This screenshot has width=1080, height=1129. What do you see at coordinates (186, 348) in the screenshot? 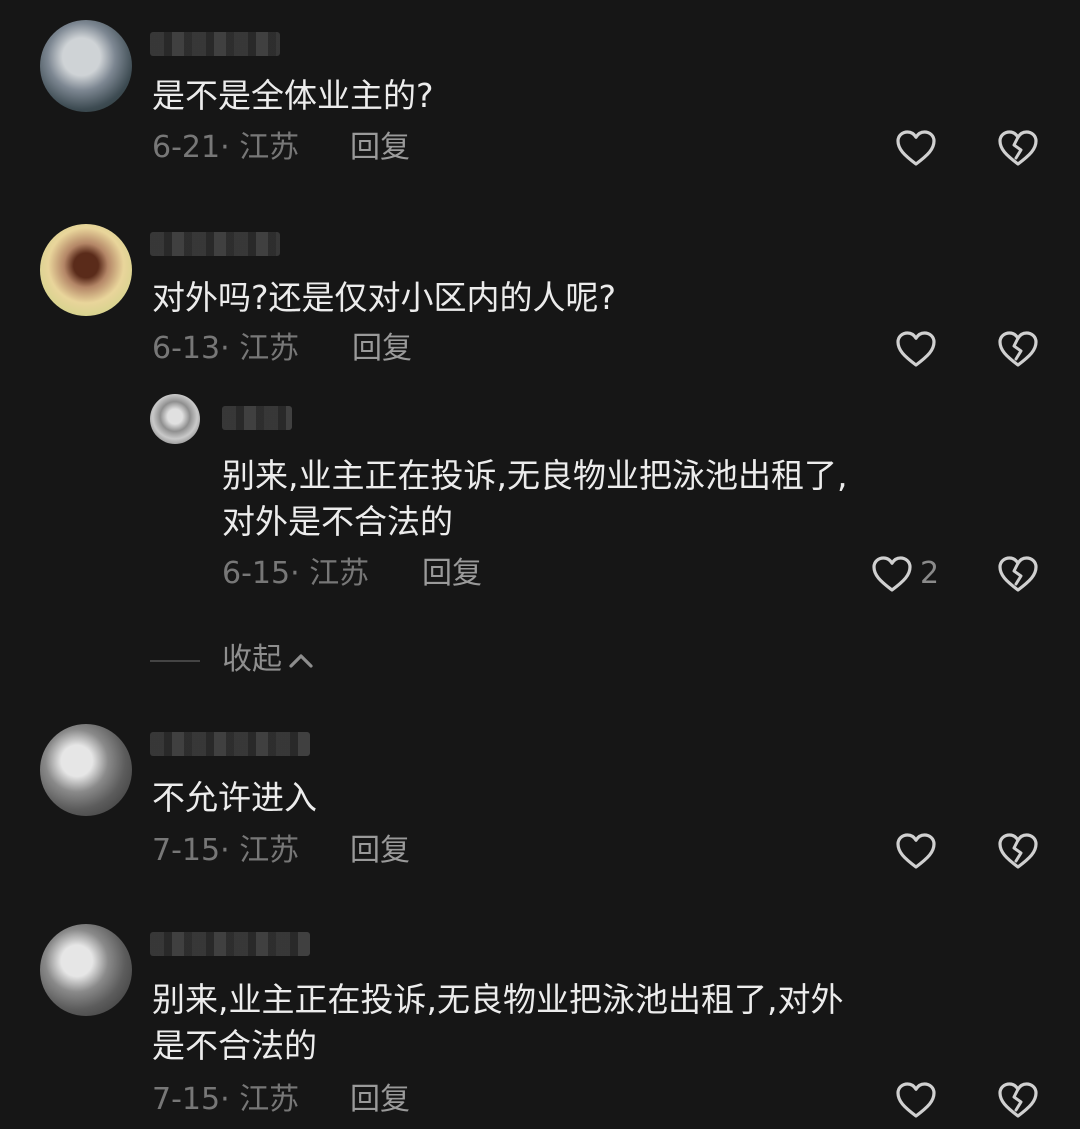
I see `comment-date: 6-13` at bounding box center [186, 348].